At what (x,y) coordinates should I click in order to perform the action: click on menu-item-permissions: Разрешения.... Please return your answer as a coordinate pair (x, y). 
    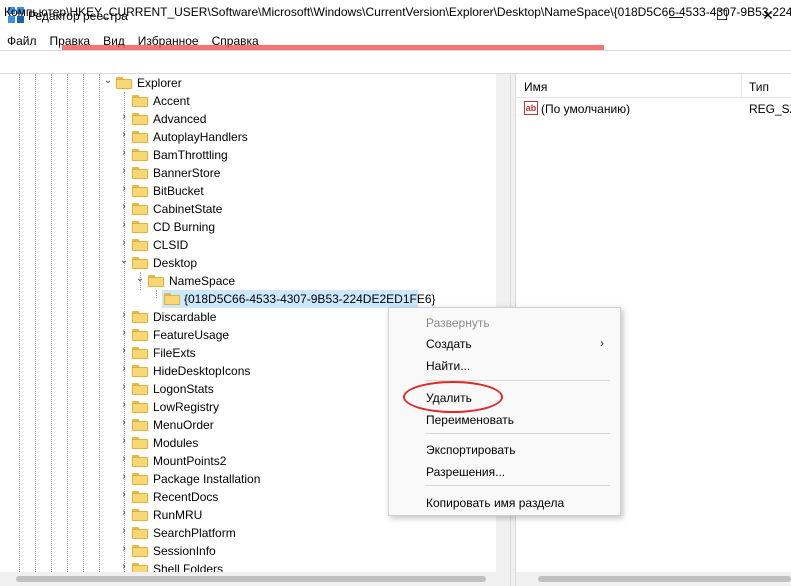
    Looking at the image, I should click on (504, 471).